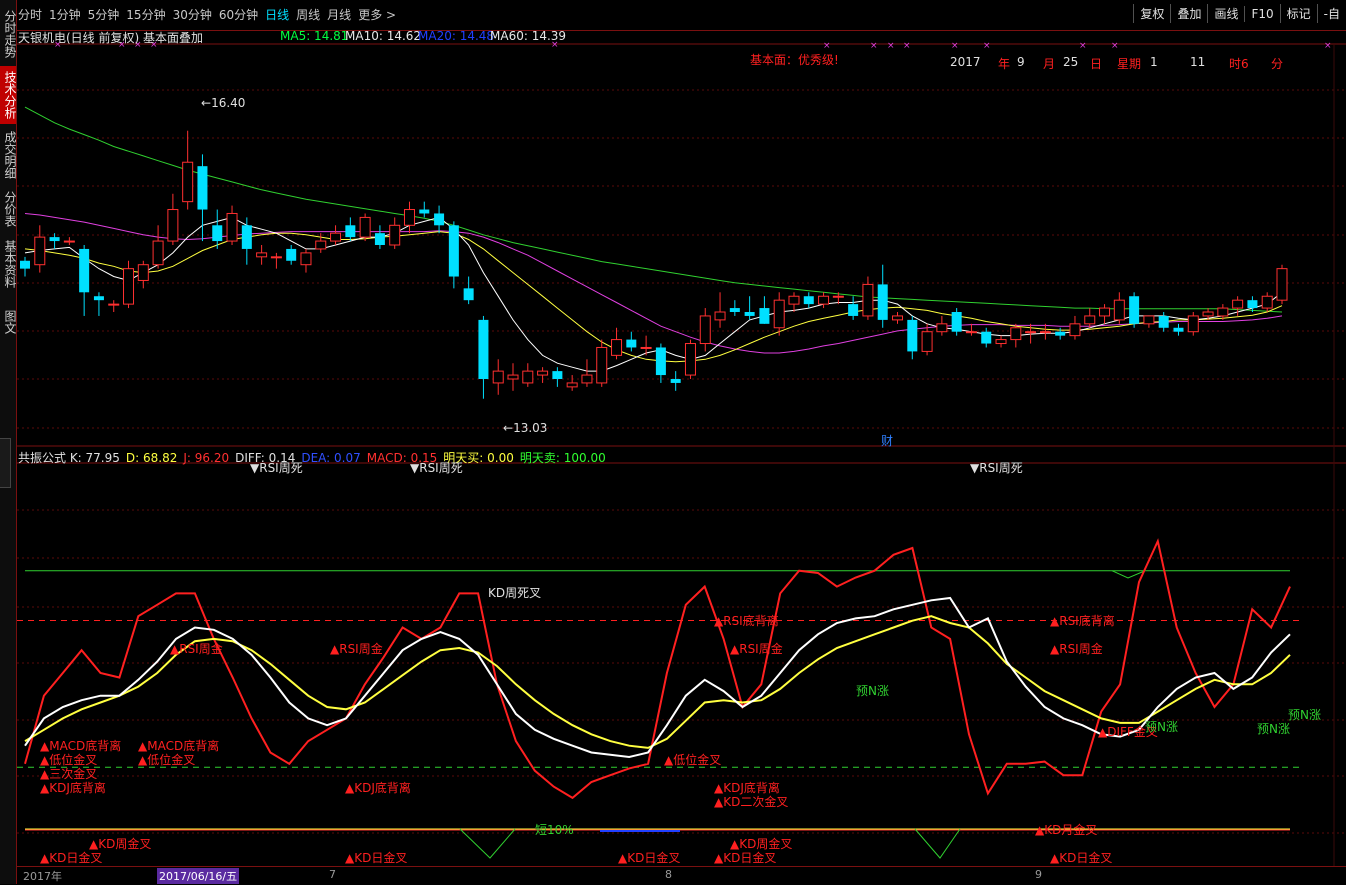  Describe the element at coordinates (1298, 13) in the screenshot. I see `tool-button-4: 标记` at that location.